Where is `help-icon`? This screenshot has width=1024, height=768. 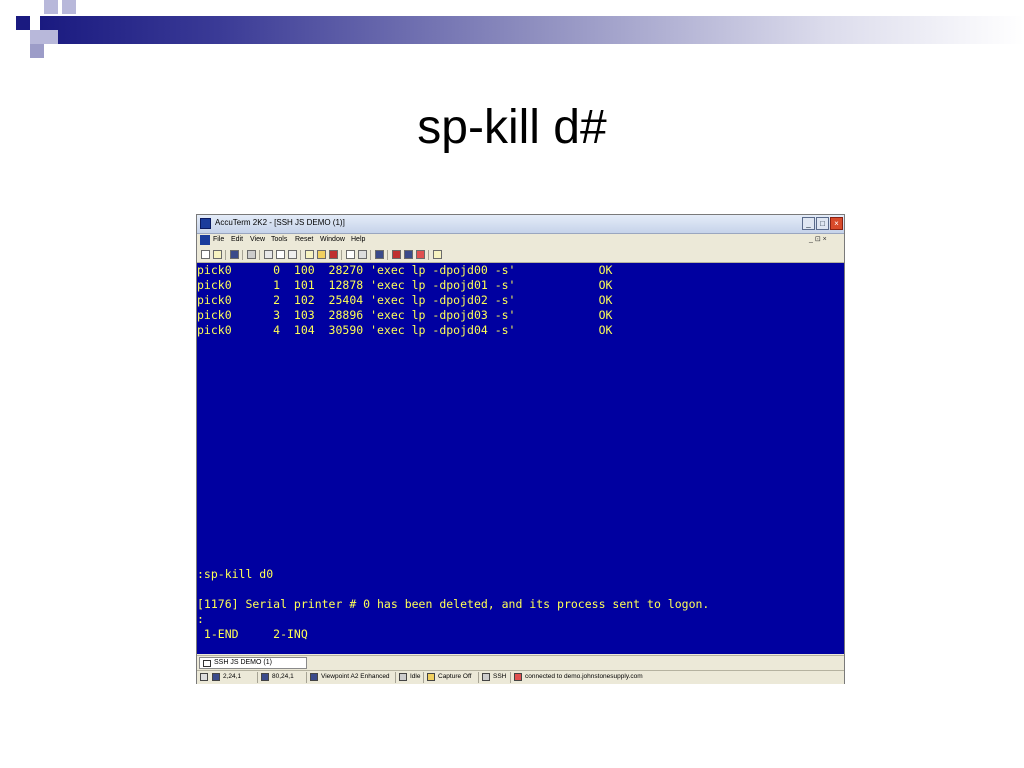 help-icon is located at coordinates (437, 254).